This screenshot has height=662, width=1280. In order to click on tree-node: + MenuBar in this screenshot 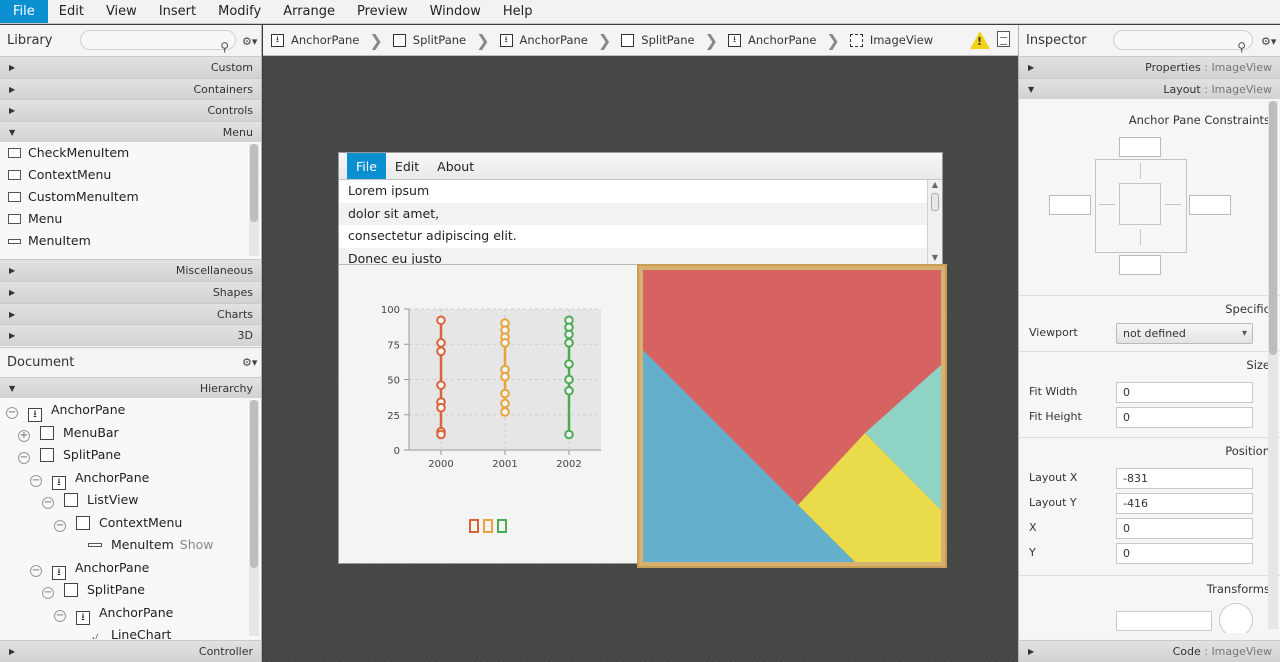, I will do `click(68, 433)`.